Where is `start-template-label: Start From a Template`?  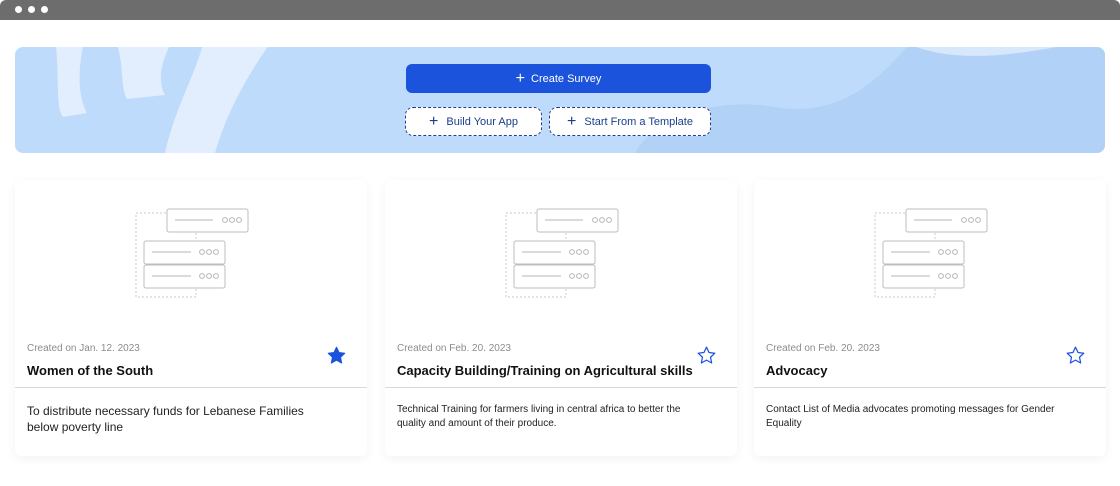
start-template-label: Start From a Template is located at coordinates (638, 121).